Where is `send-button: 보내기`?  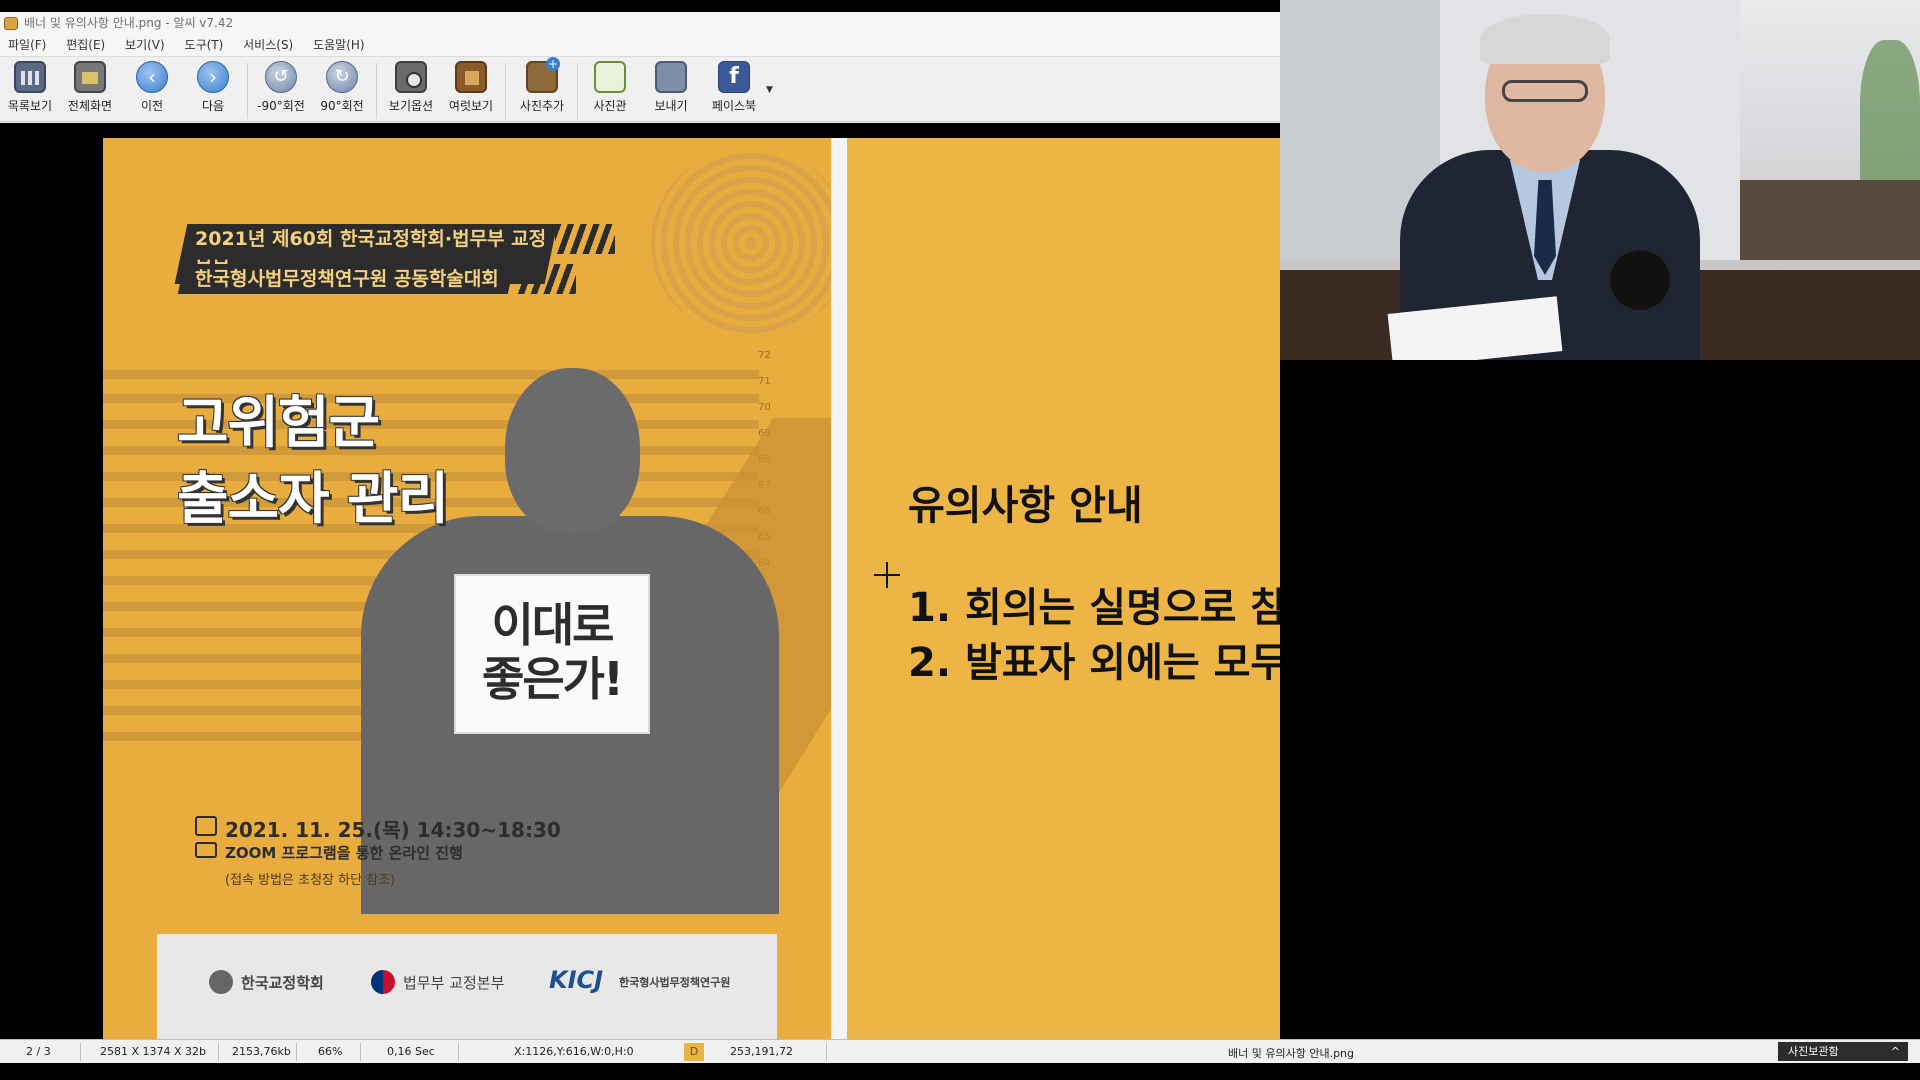 send-button: 보내기 is located at coordinates (671, 90).